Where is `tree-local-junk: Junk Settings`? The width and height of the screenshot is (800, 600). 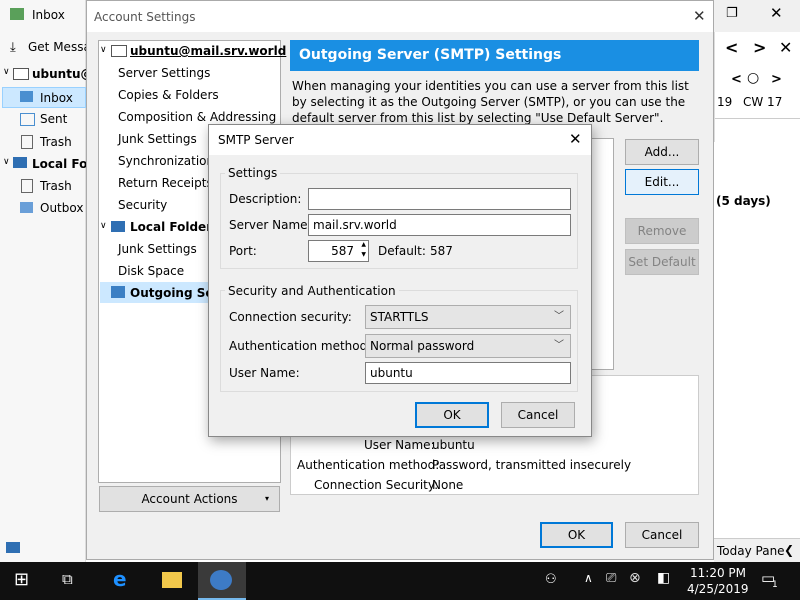
tree-local-junk: Junk Settings is located at coordinates (157, 249).